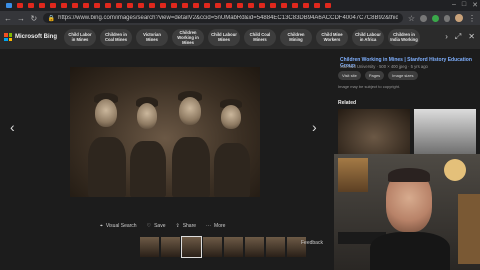  Describe the element at coordinates (12, 127) in the screenshot. I see `previous-image-icon: ‹` at that location.